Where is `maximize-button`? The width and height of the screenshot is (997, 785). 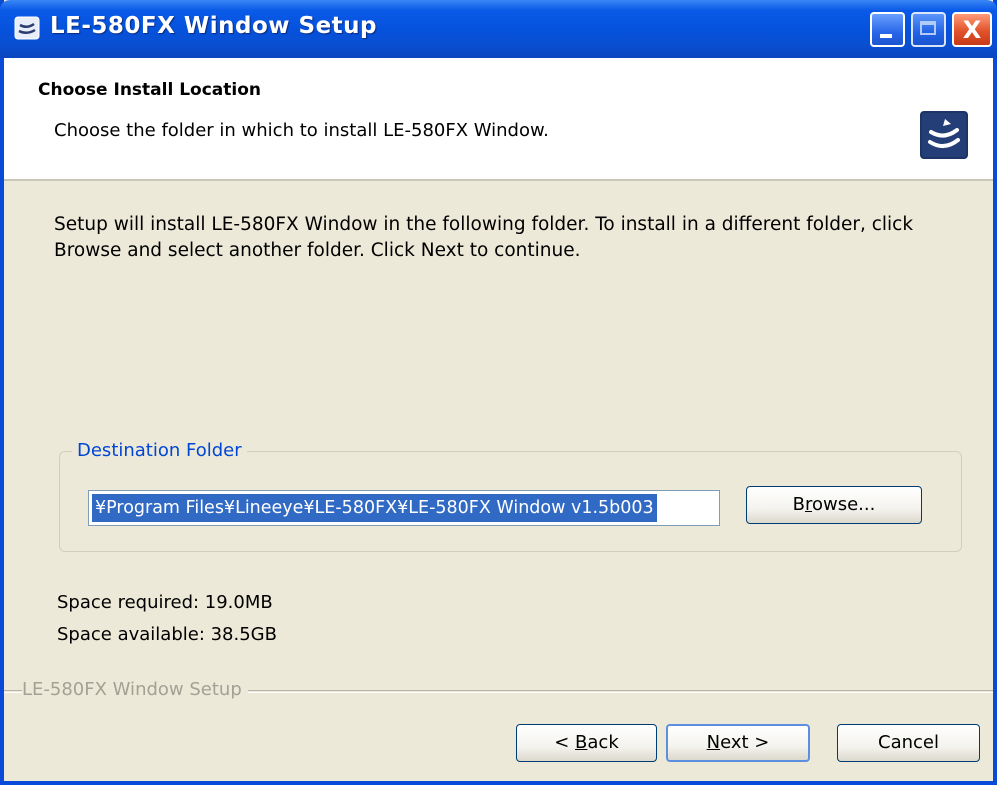 maximize-button is located at coordinates (928, 29).